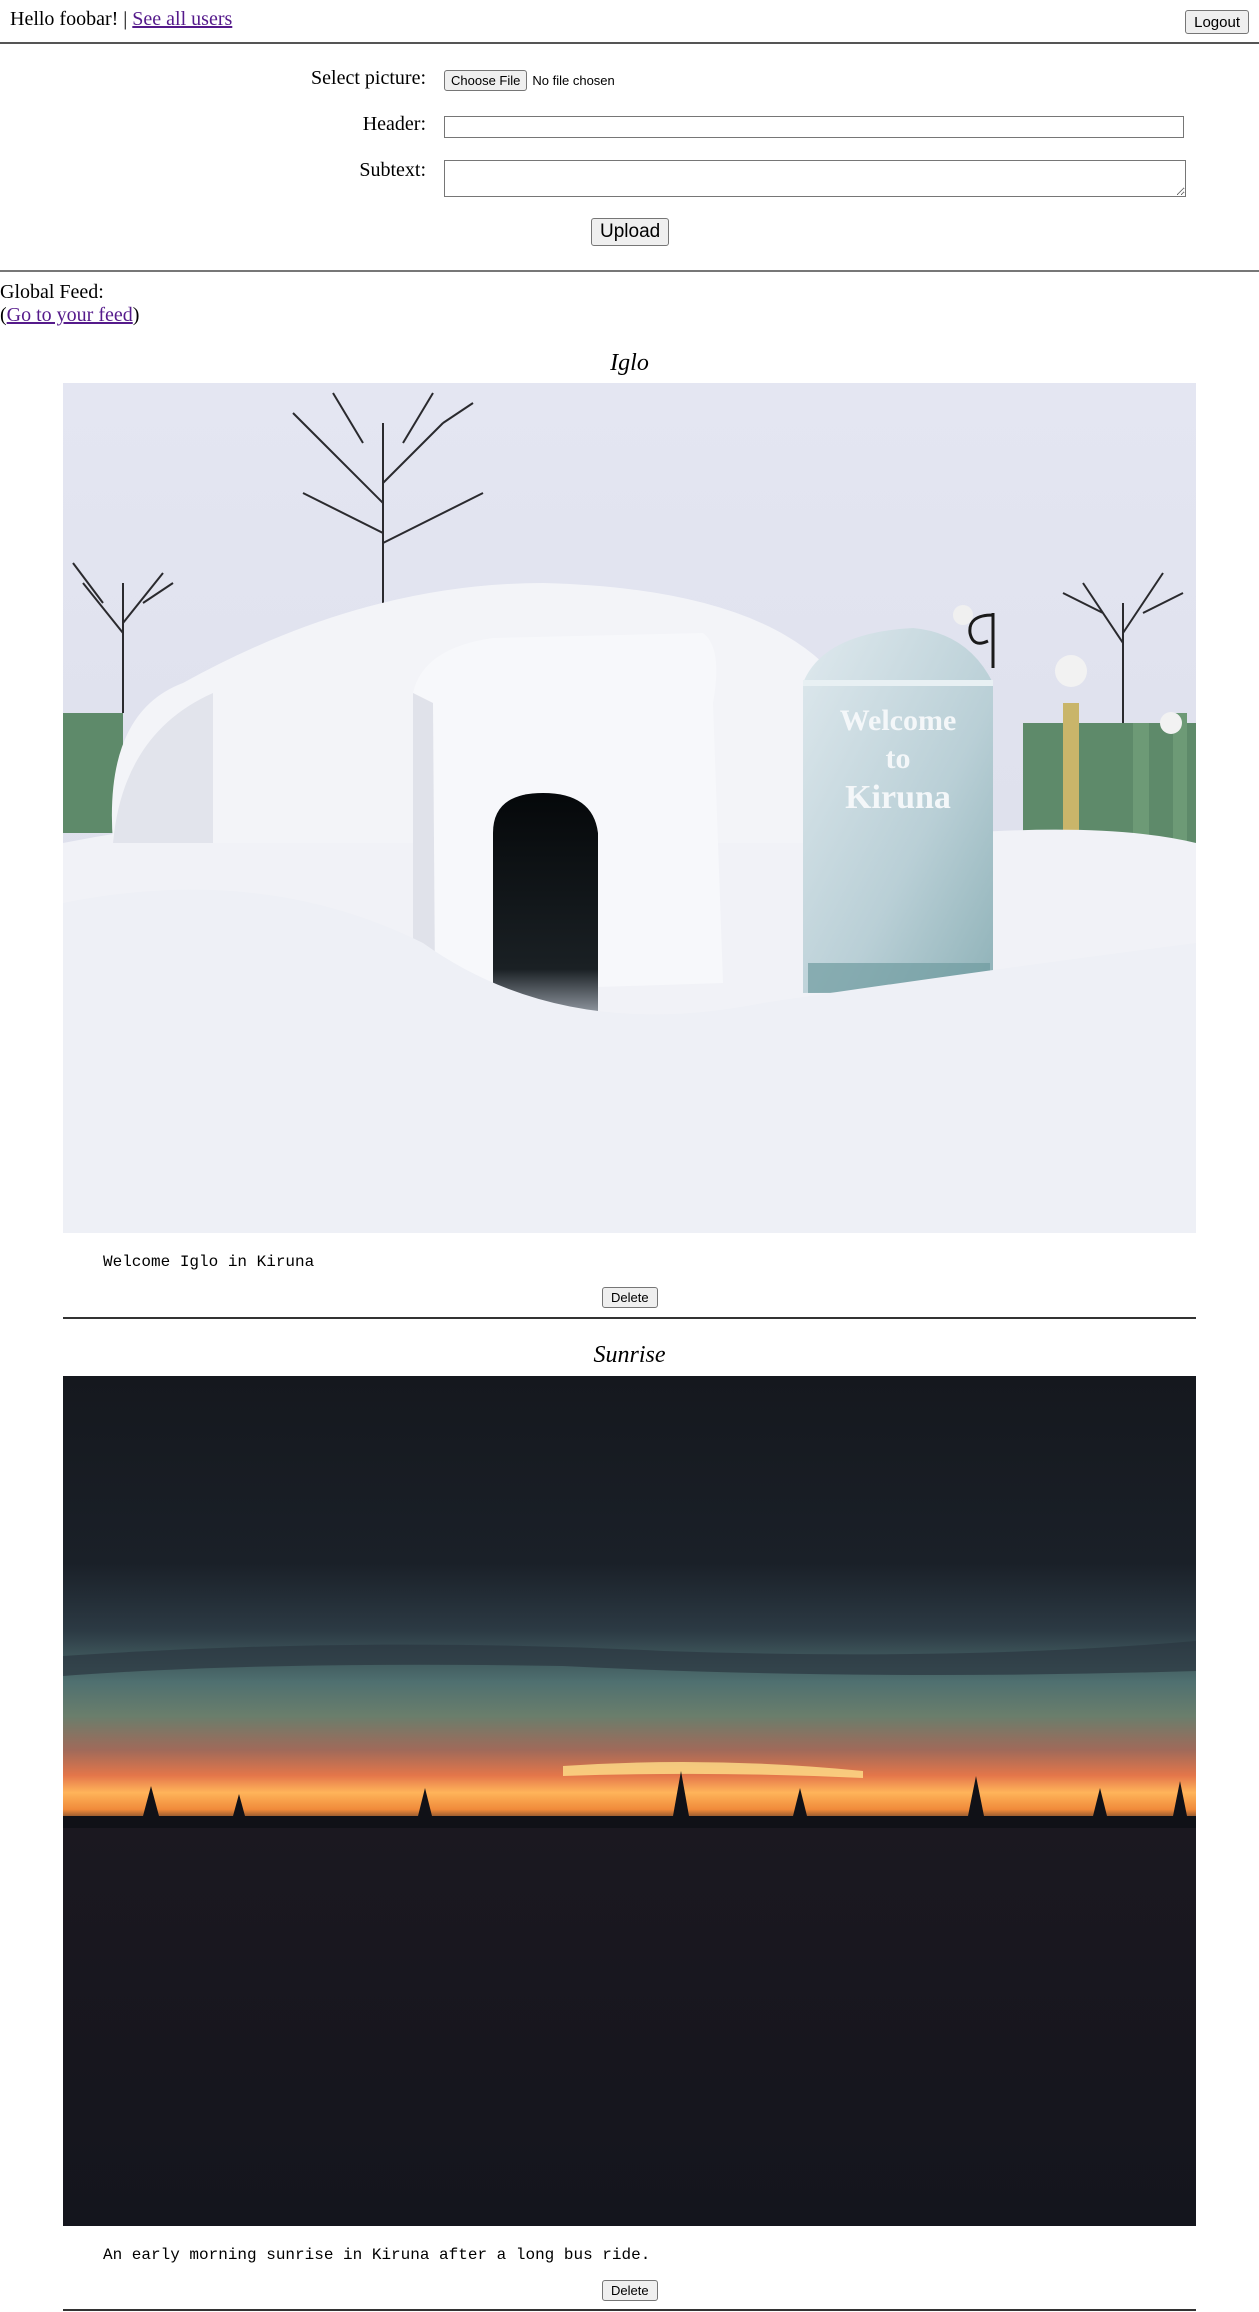  I want to click on ice-sign-text-1: Welcome, so click(898, 720).